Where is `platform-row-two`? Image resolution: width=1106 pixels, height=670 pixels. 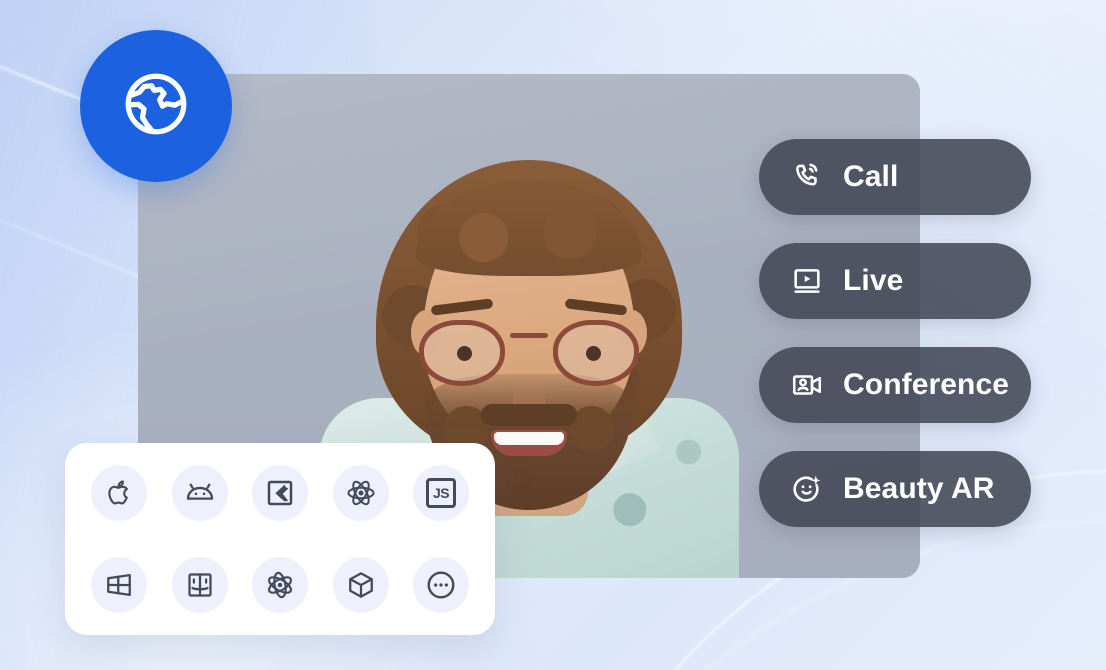 platform-row-two is located at coordinates (280, 585).